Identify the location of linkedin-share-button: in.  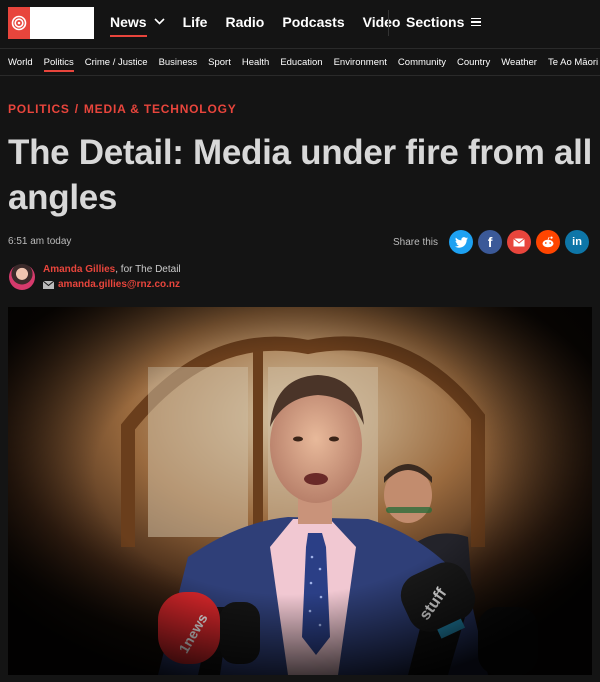
(577, 242).